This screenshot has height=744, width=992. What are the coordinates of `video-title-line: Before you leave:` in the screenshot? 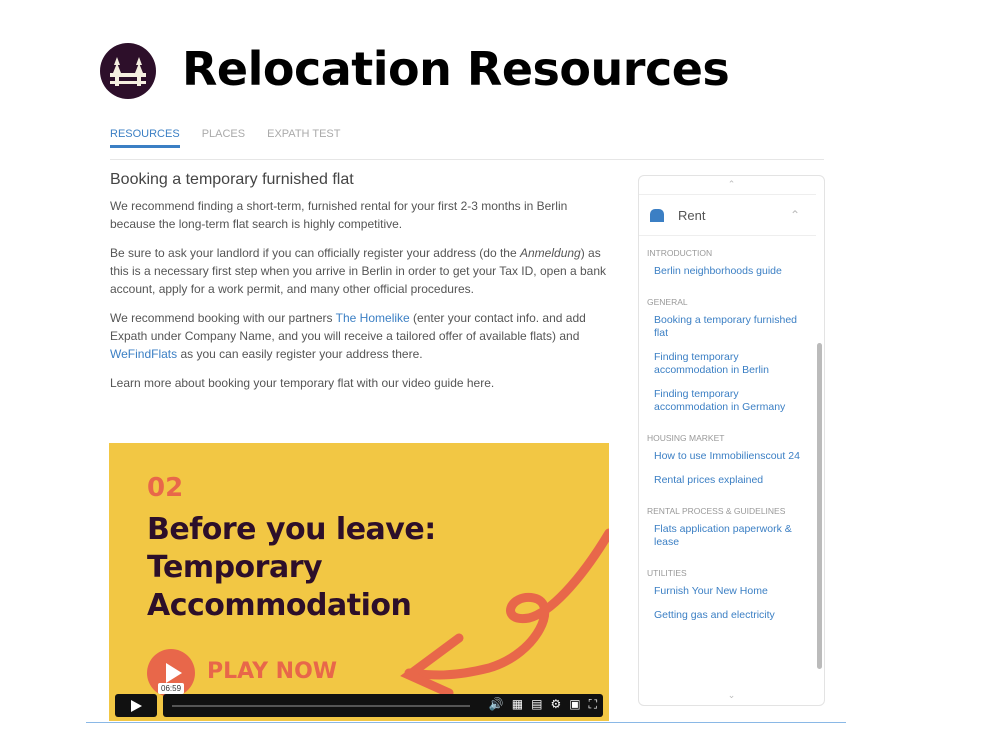 It's located at (291, 529).